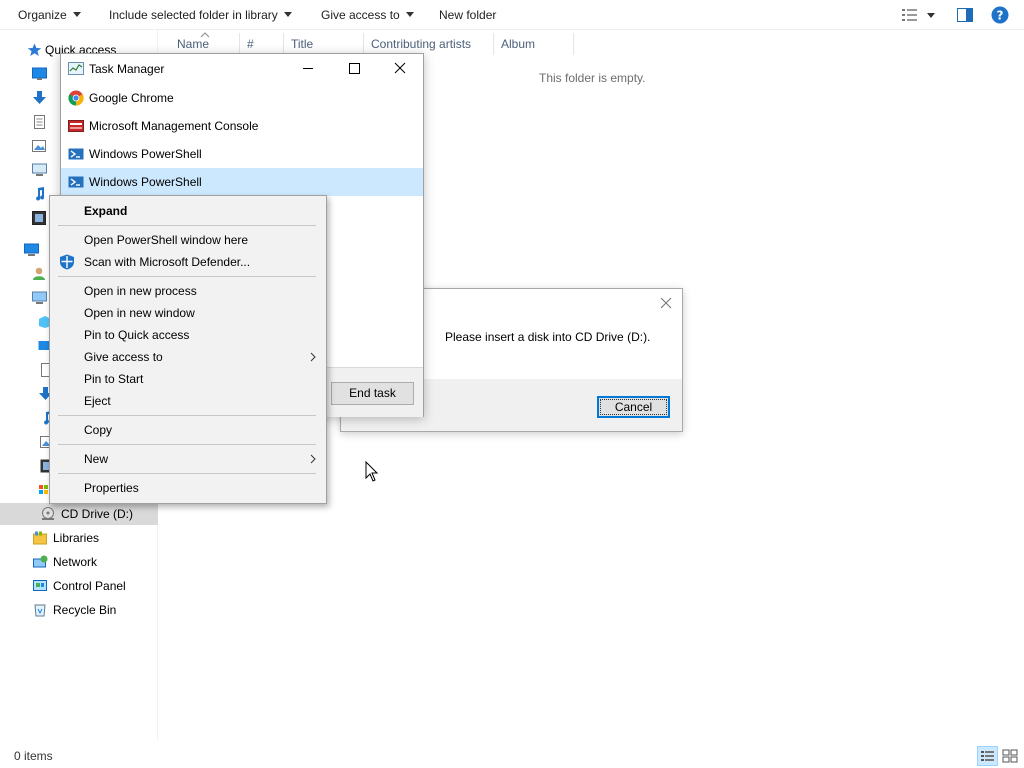  I want to click on menu-properties-label: Properties, so click(111, 488).